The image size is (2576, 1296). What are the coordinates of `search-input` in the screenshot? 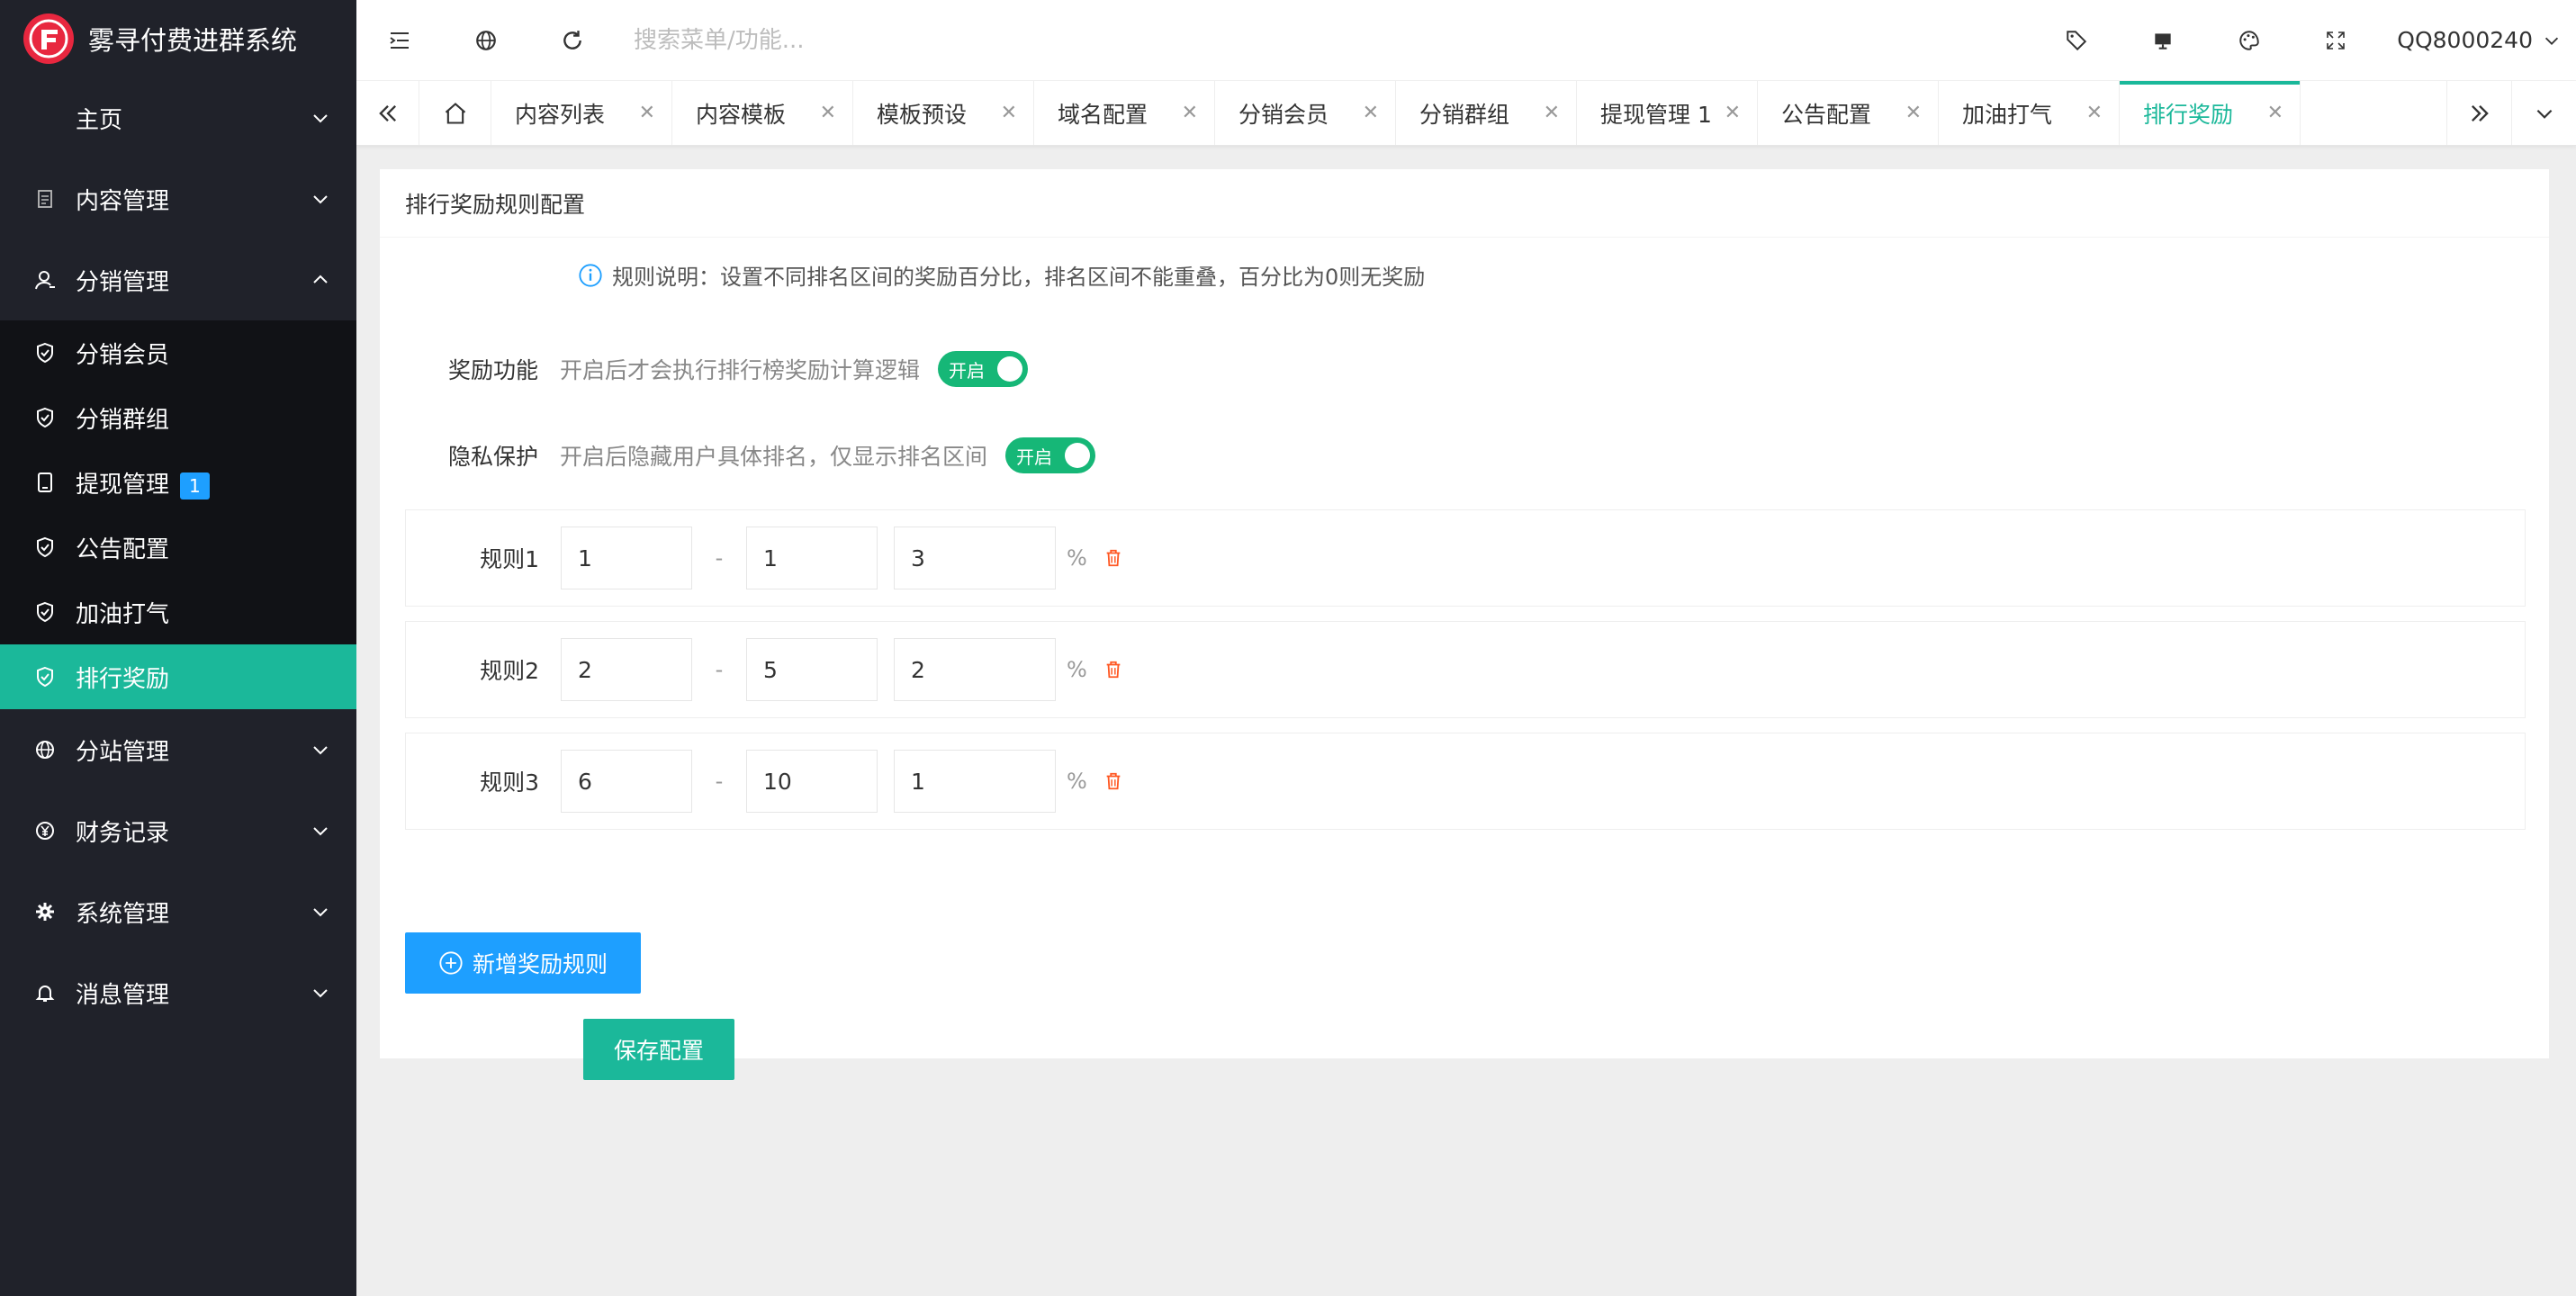 It's located at (904, 40).